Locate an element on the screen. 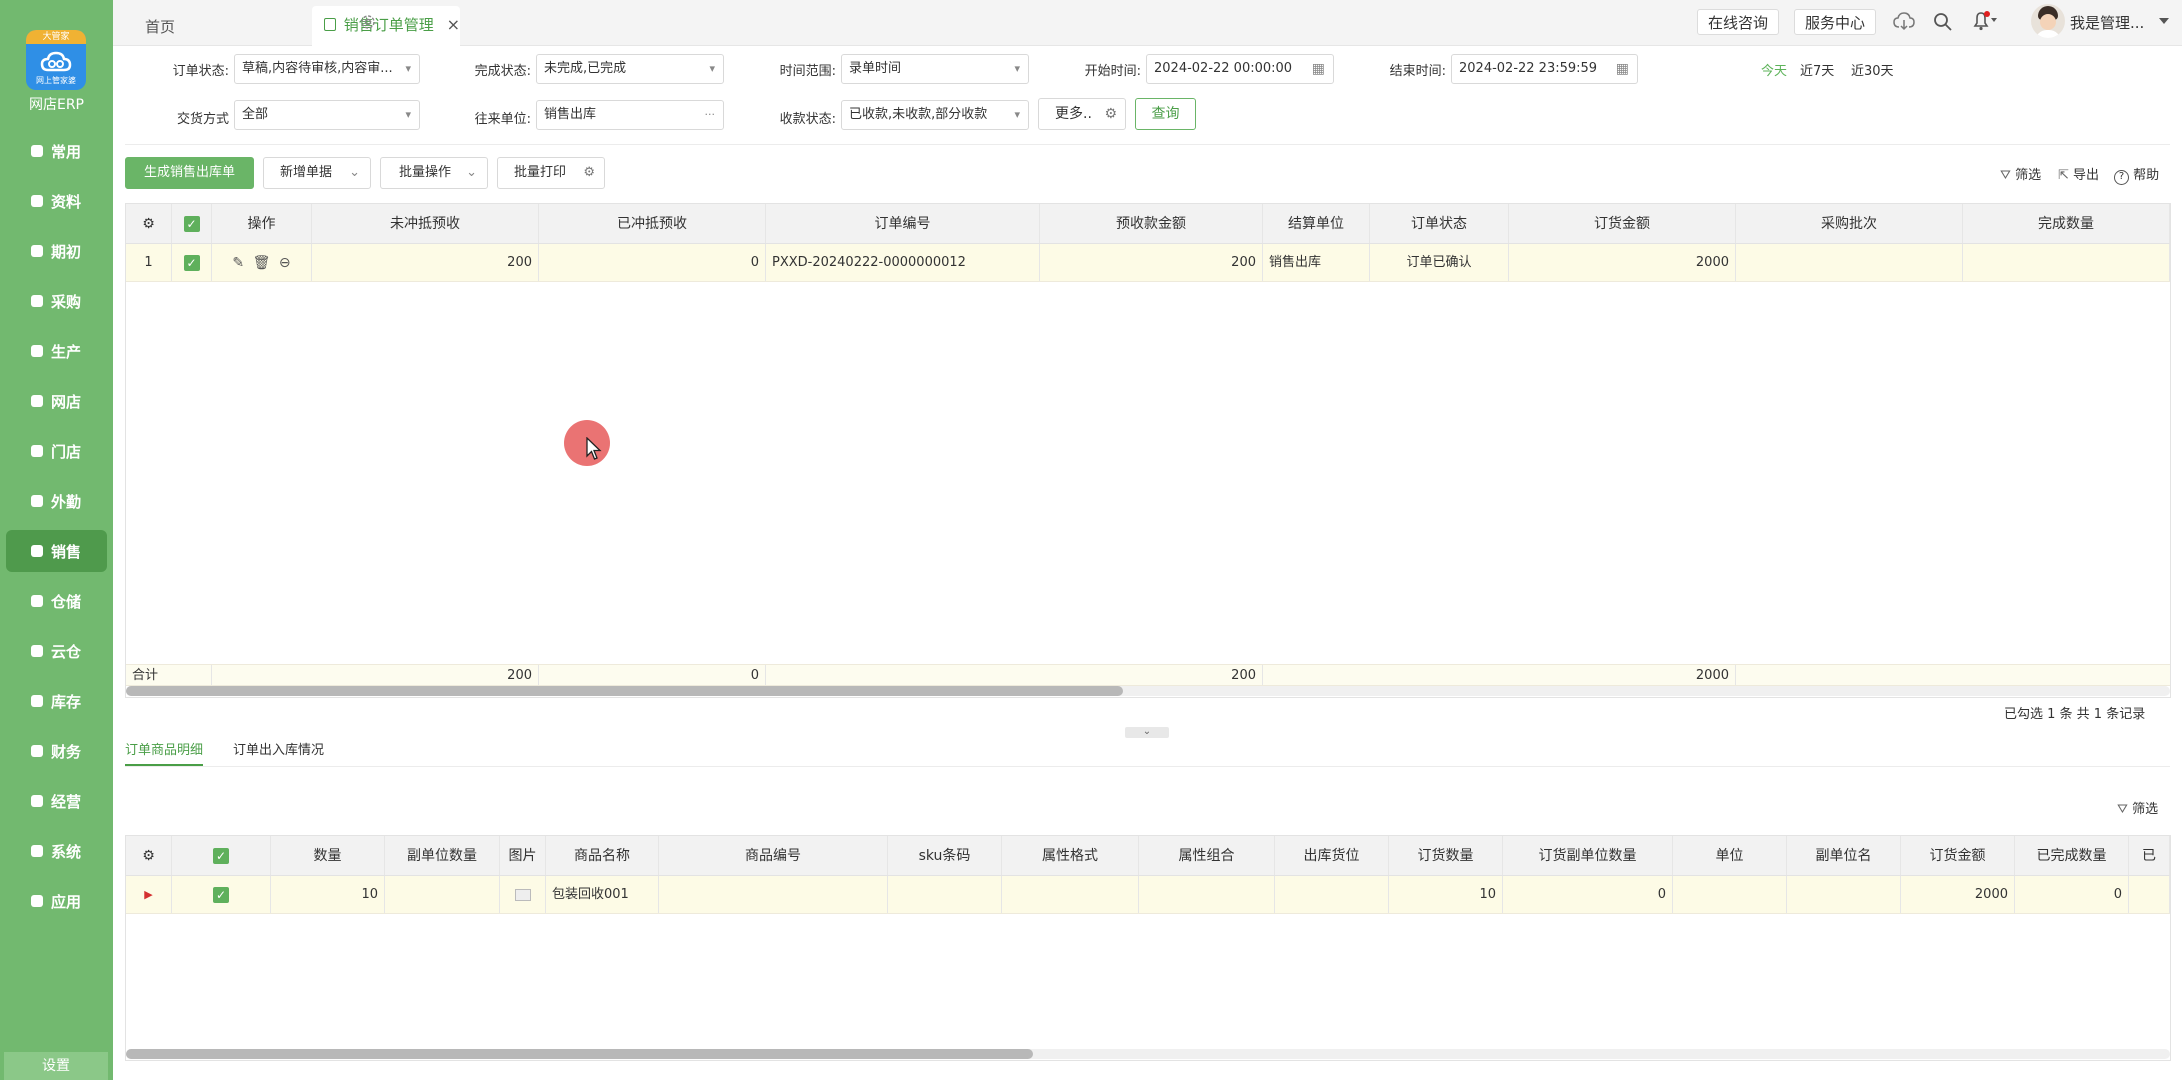 Image resolution: width=2182 pixels, height=1080 pixels. detail-filter-action: ⛛ 筛选 is located at coordinates (2137, 807).